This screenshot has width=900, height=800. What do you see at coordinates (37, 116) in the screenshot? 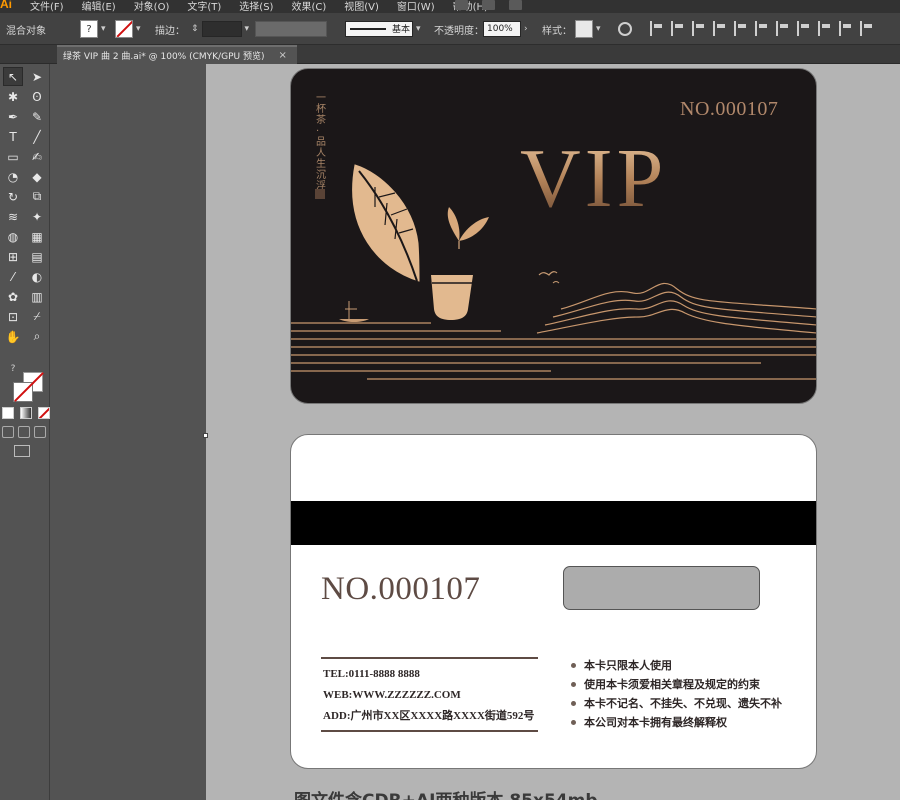
I see `curvature-tool-icon: ✎` at bounding box center [37, 116].